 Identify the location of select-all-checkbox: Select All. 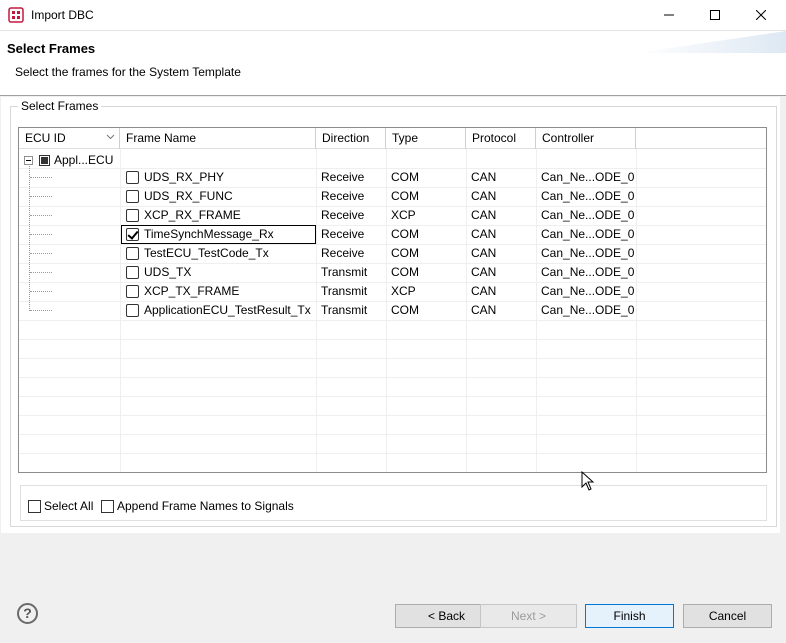
(60, 506).